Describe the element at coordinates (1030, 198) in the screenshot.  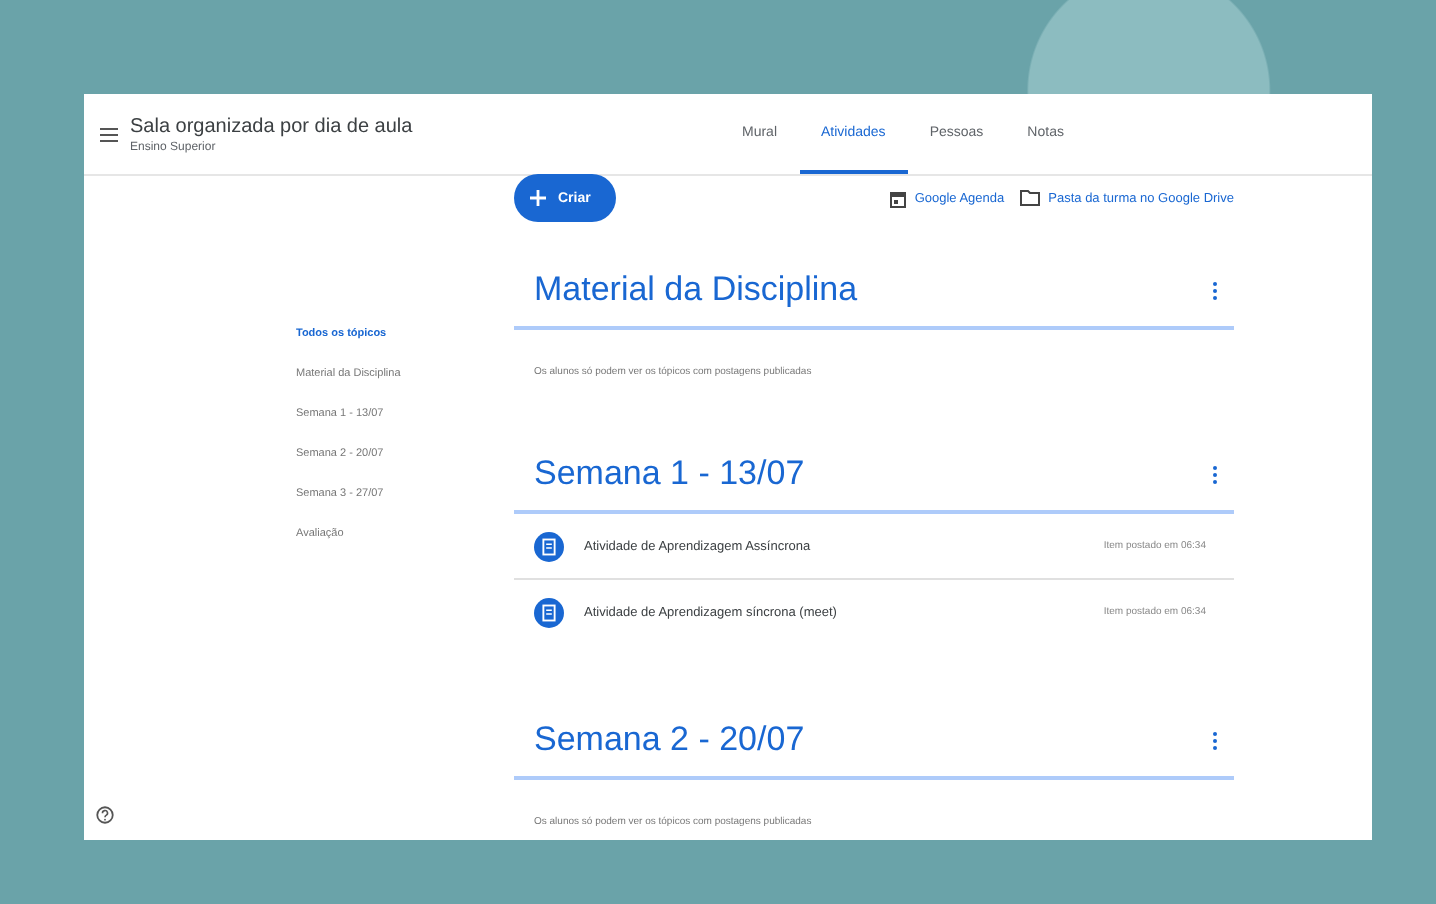
I see `folder-icon` at that location.